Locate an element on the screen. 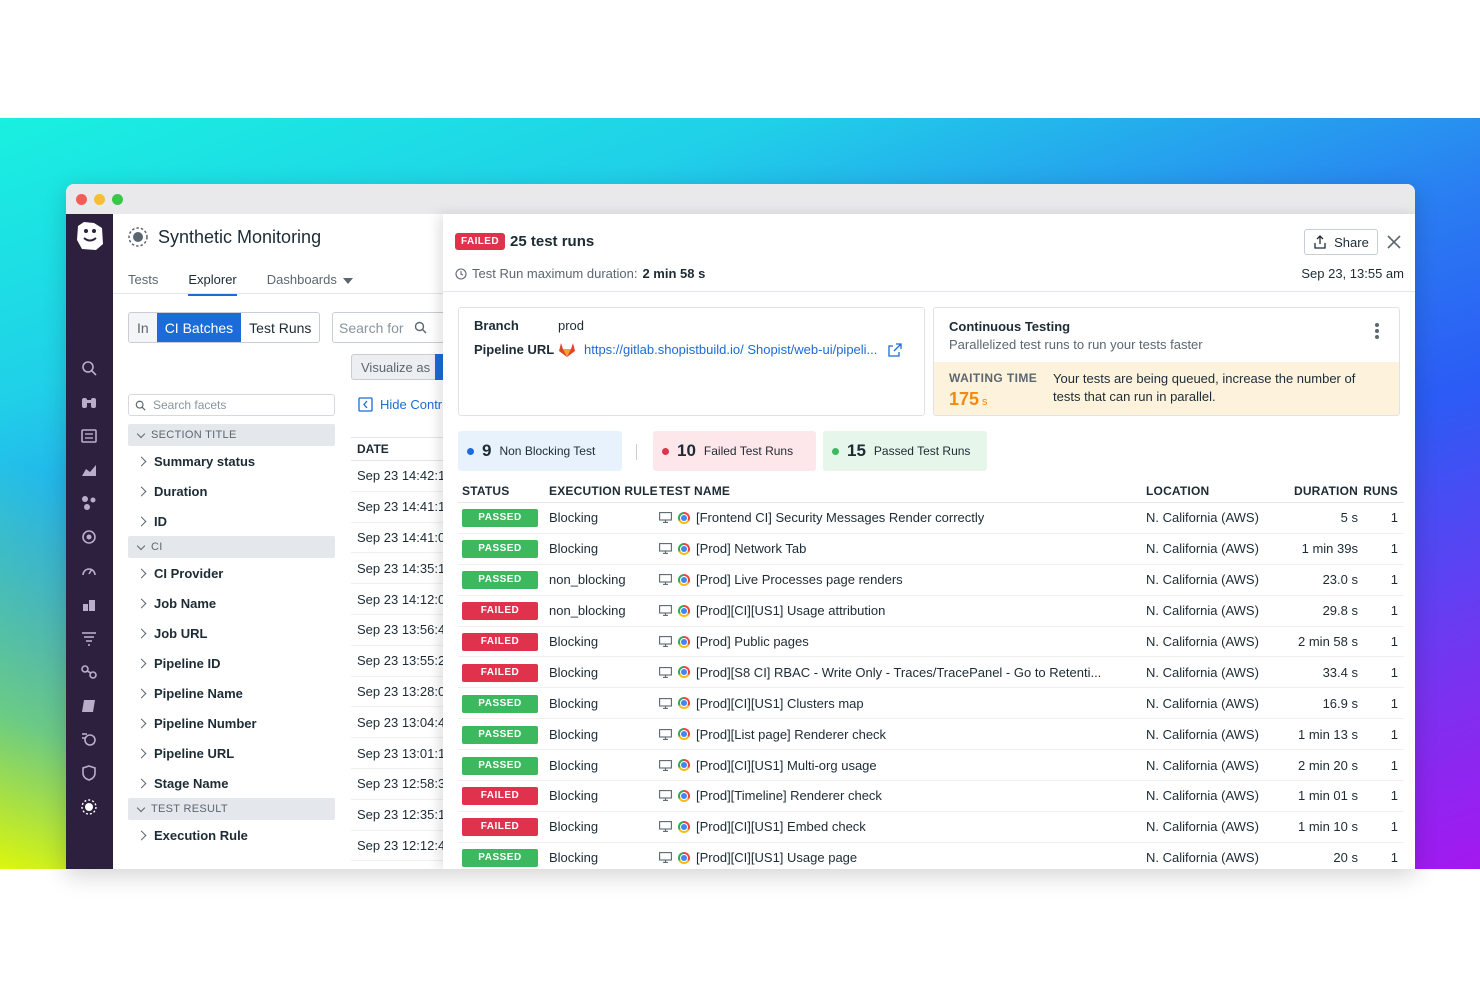 The width and height of the screenshot is (1480, 987). col-location: LOCATION is located at coordinates (1206, 491).